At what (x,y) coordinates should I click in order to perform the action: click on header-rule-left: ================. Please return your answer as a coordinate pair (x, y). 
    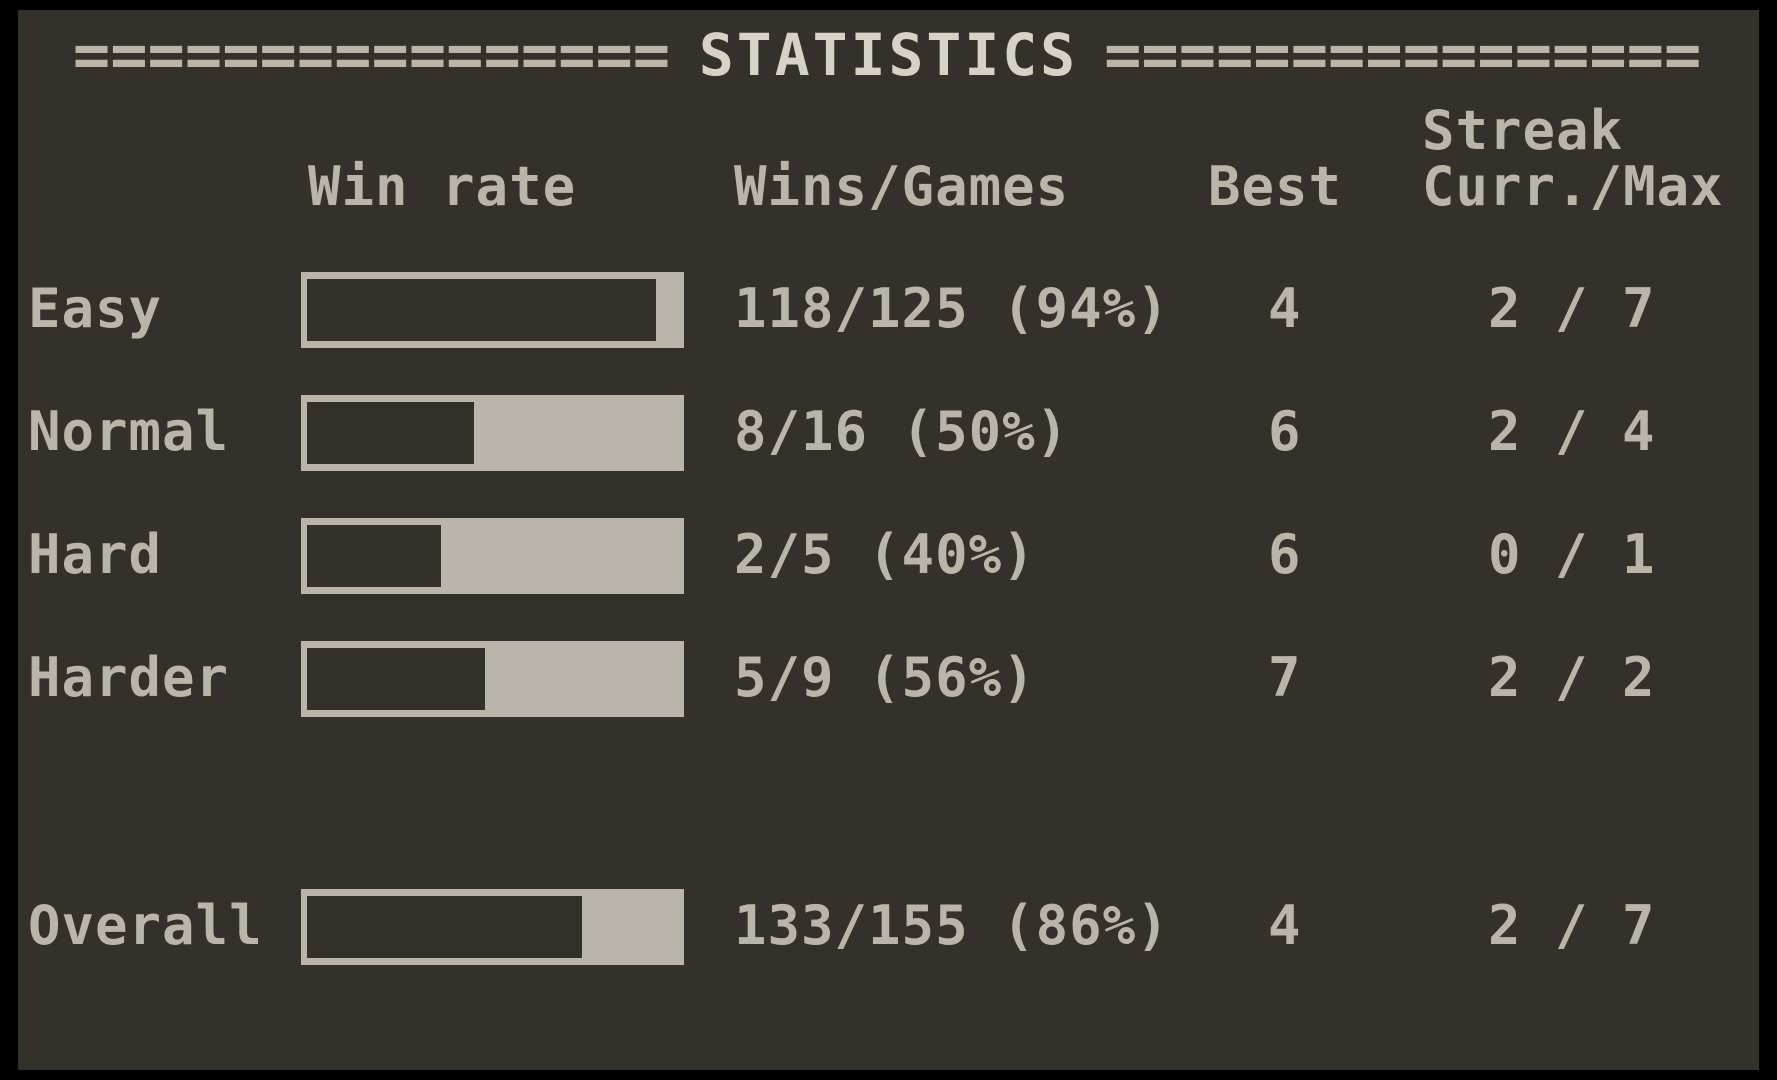
    Looking at the image, I should click on (371, 55).